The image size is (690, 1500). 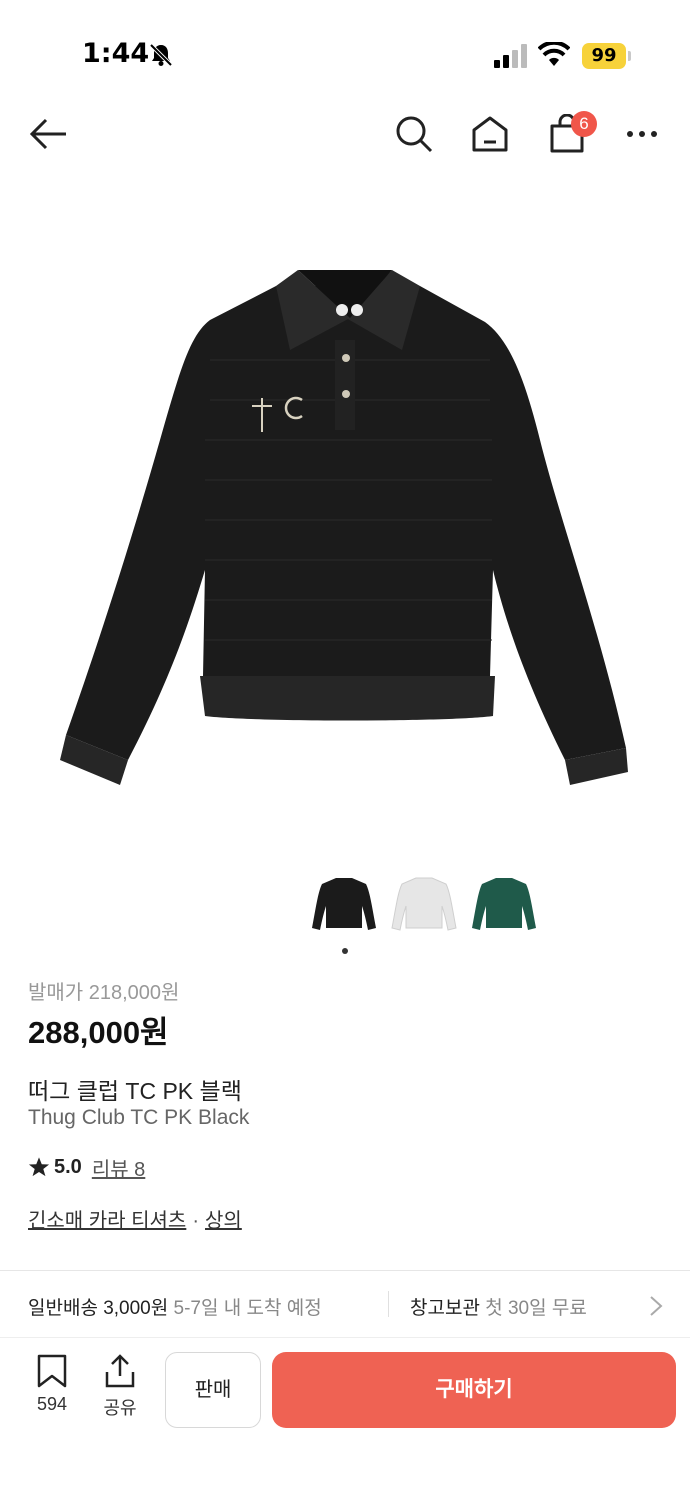 What do you see at coordinates (345, 50) in the screenshot?
I see `status-bar: 1:44 99` at bounding box center [345, 50].